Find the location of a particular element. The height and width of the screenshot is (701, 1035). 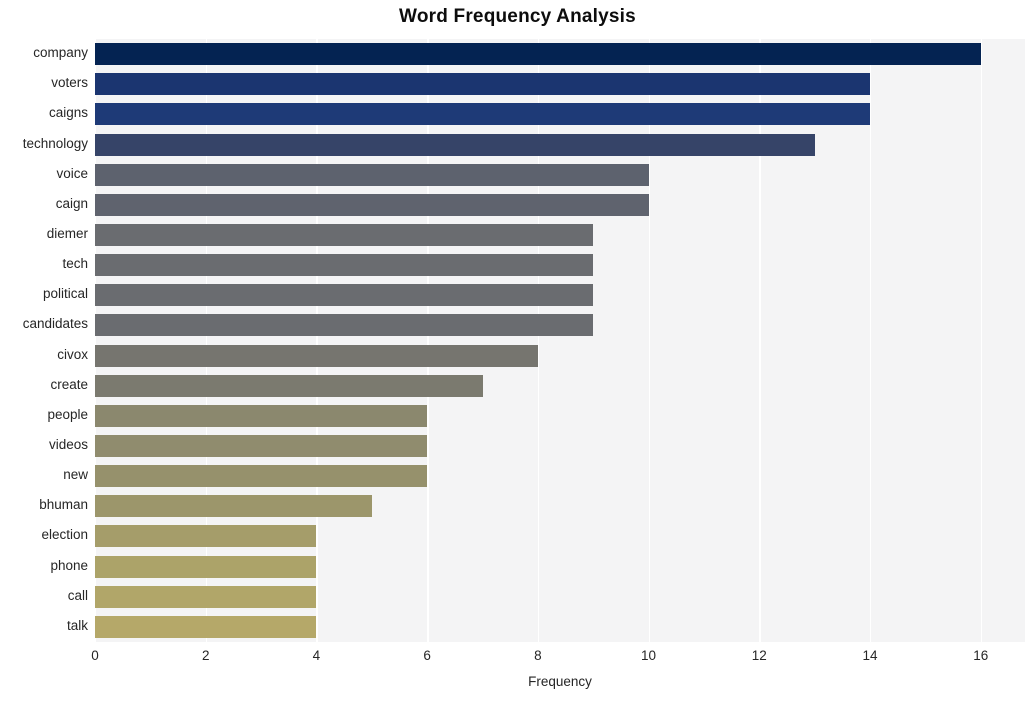

bar-civox is located at coordinates (316, 355).